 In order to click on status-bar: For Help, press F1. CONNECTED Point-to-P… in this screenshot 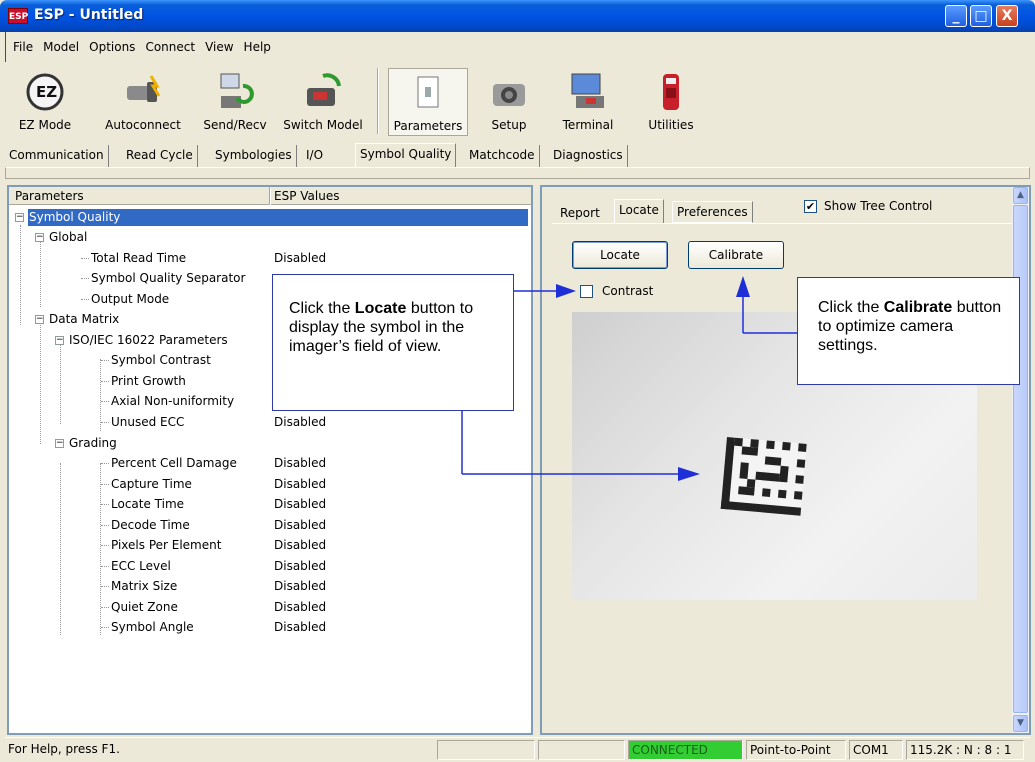, I will do `click(517, 749)`.